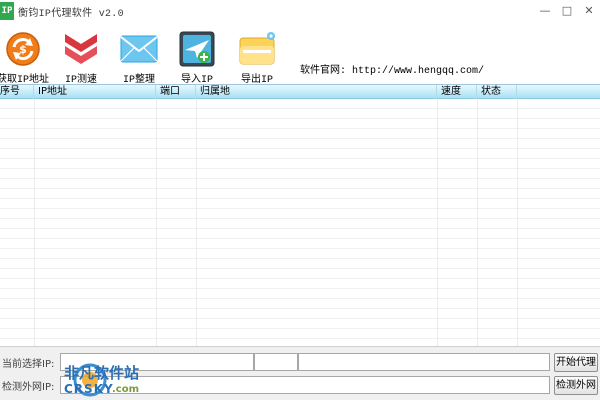  I want to click on ip-organize-button: IP整理, so click(139, 58).